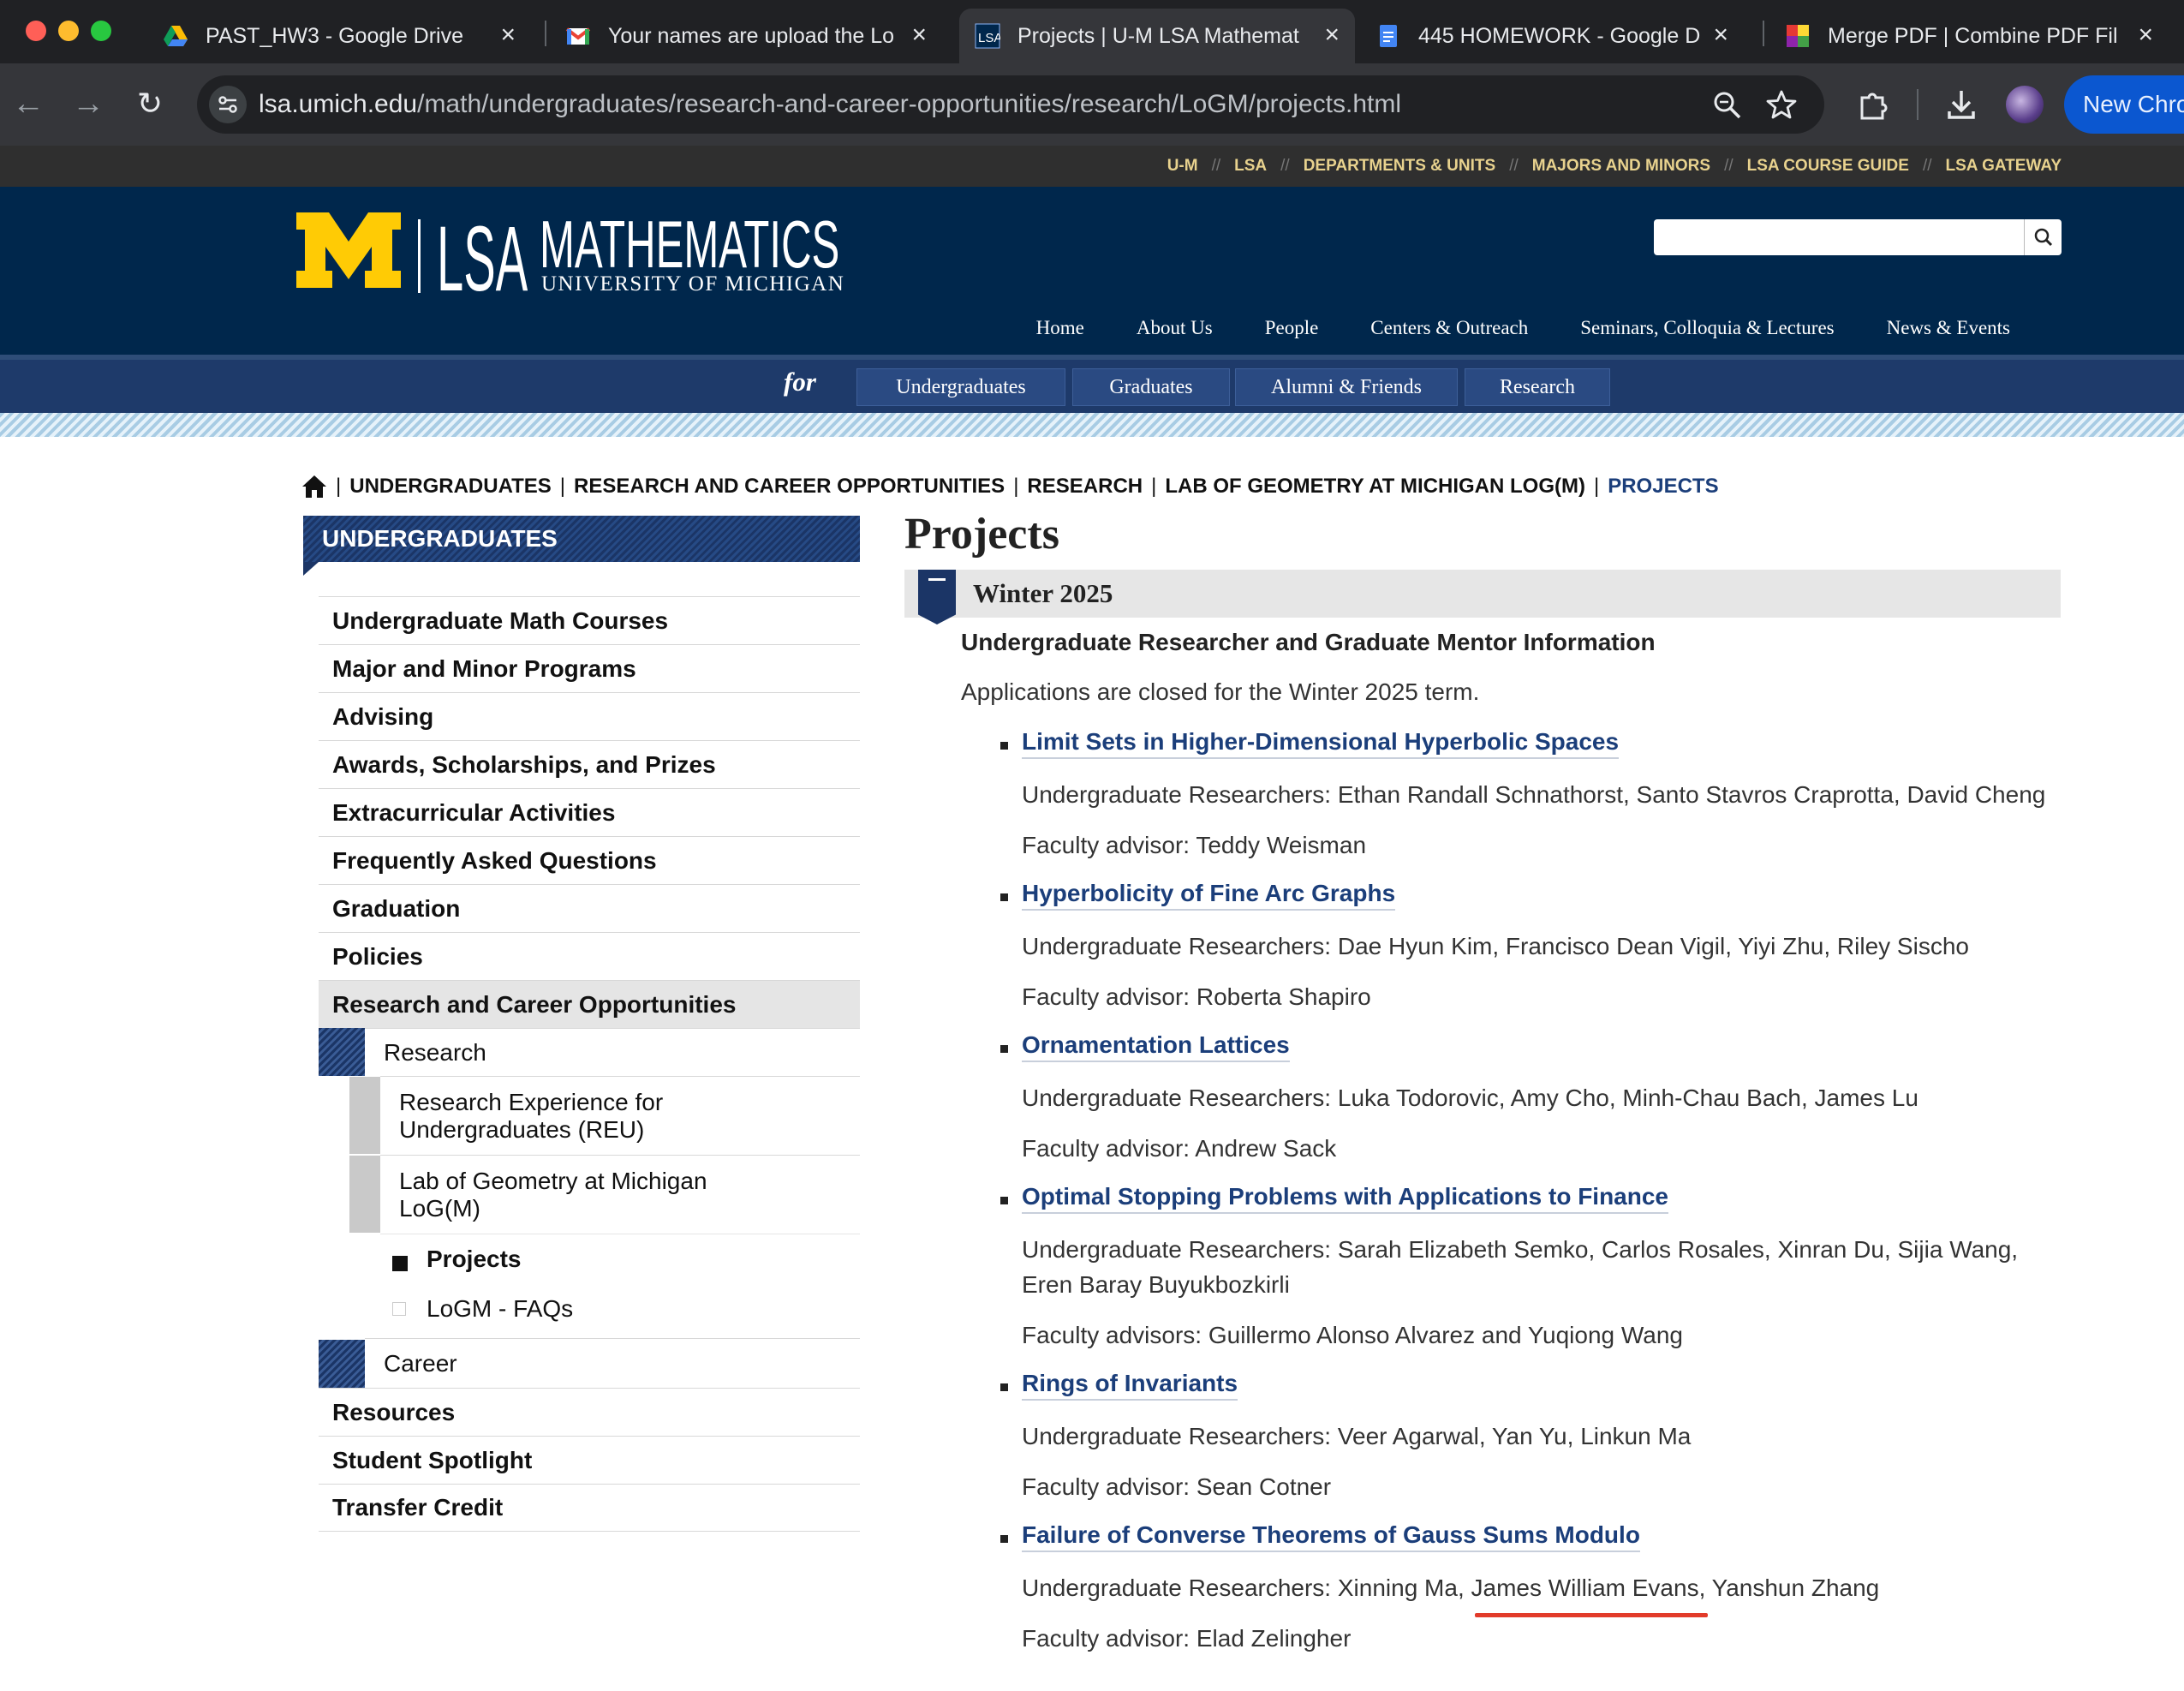 This screenshot has height=1691, width=2184. Describe the element at coordinates (88, 103) in the screenshot. I see `forward-arrow-icon: →` at that location.